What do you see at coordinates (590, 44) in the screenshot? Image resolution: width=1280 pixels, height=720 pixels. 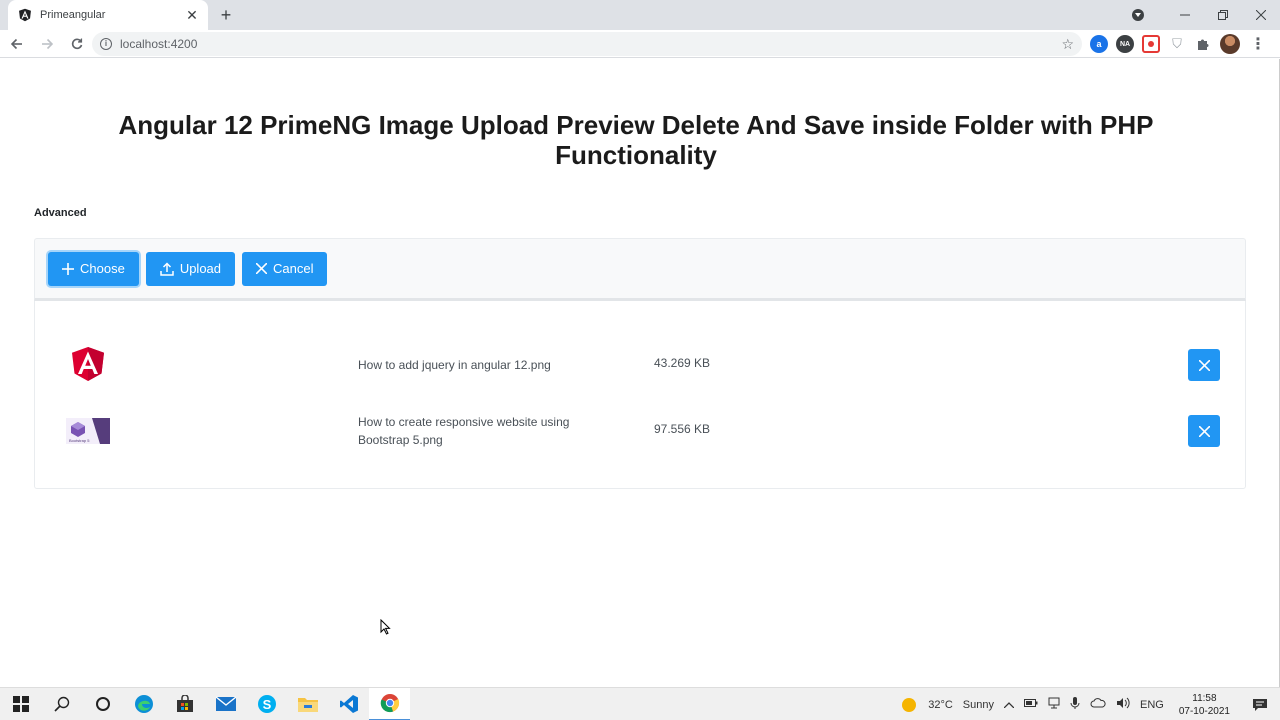 I see `url-text: localhost:4200` at bounding box center [590, 44].